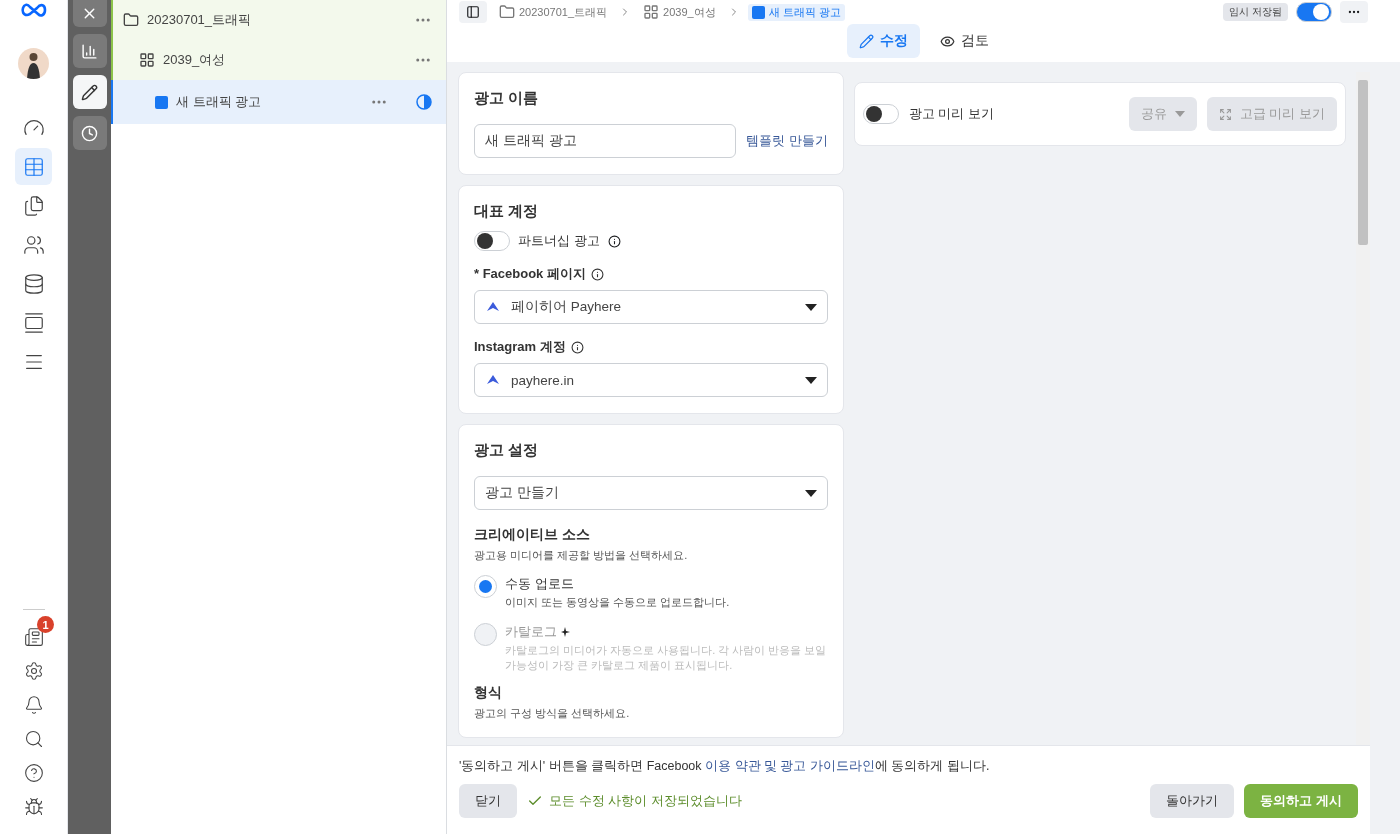 The height and width of the screenshot is (834, 1400). Describe the element at coordinates (33, 704) in the screenshot. I see `bell-icon` at that location.